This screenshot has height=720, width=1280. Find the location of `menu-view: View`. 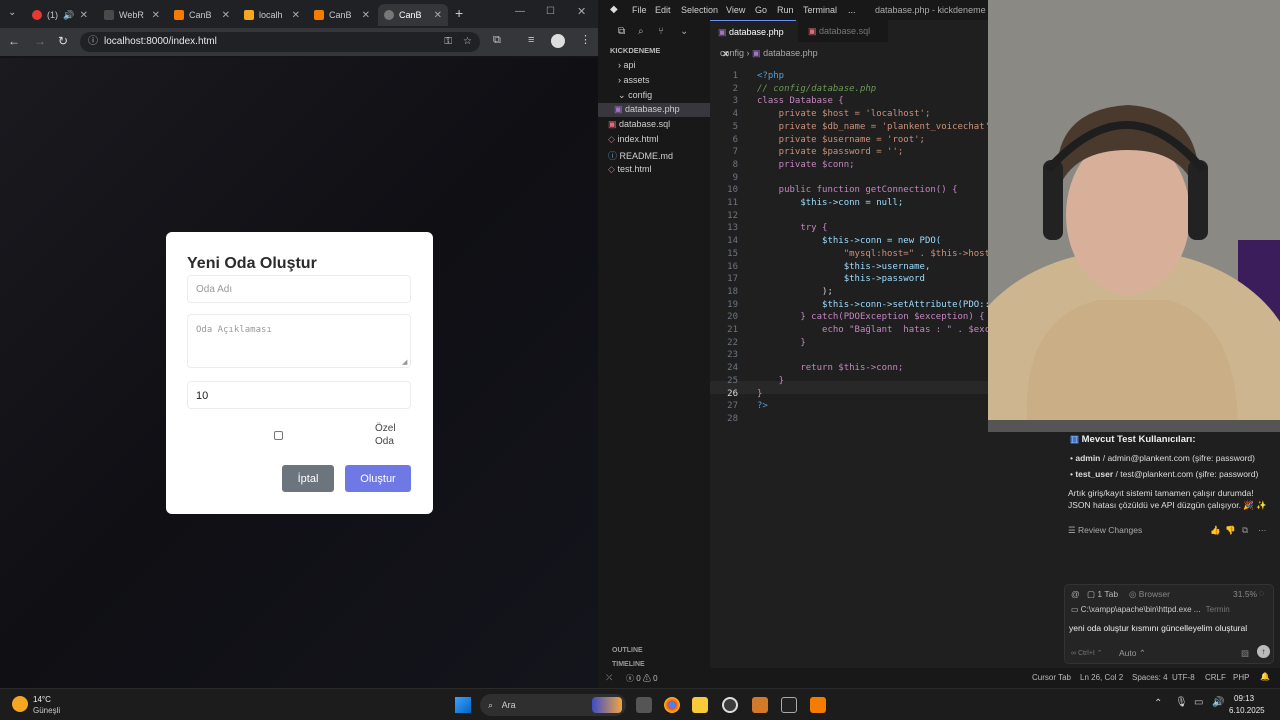

menu-view: View is located at coordinates (735, 10).